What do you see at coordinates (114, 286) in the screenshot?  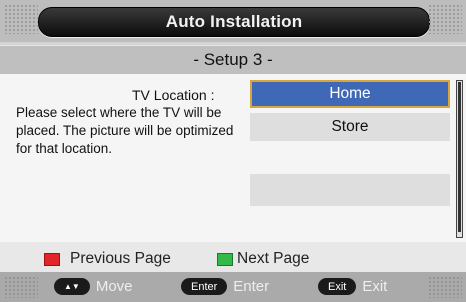 I see `move-label: Move` at bounding box center [114, 286].